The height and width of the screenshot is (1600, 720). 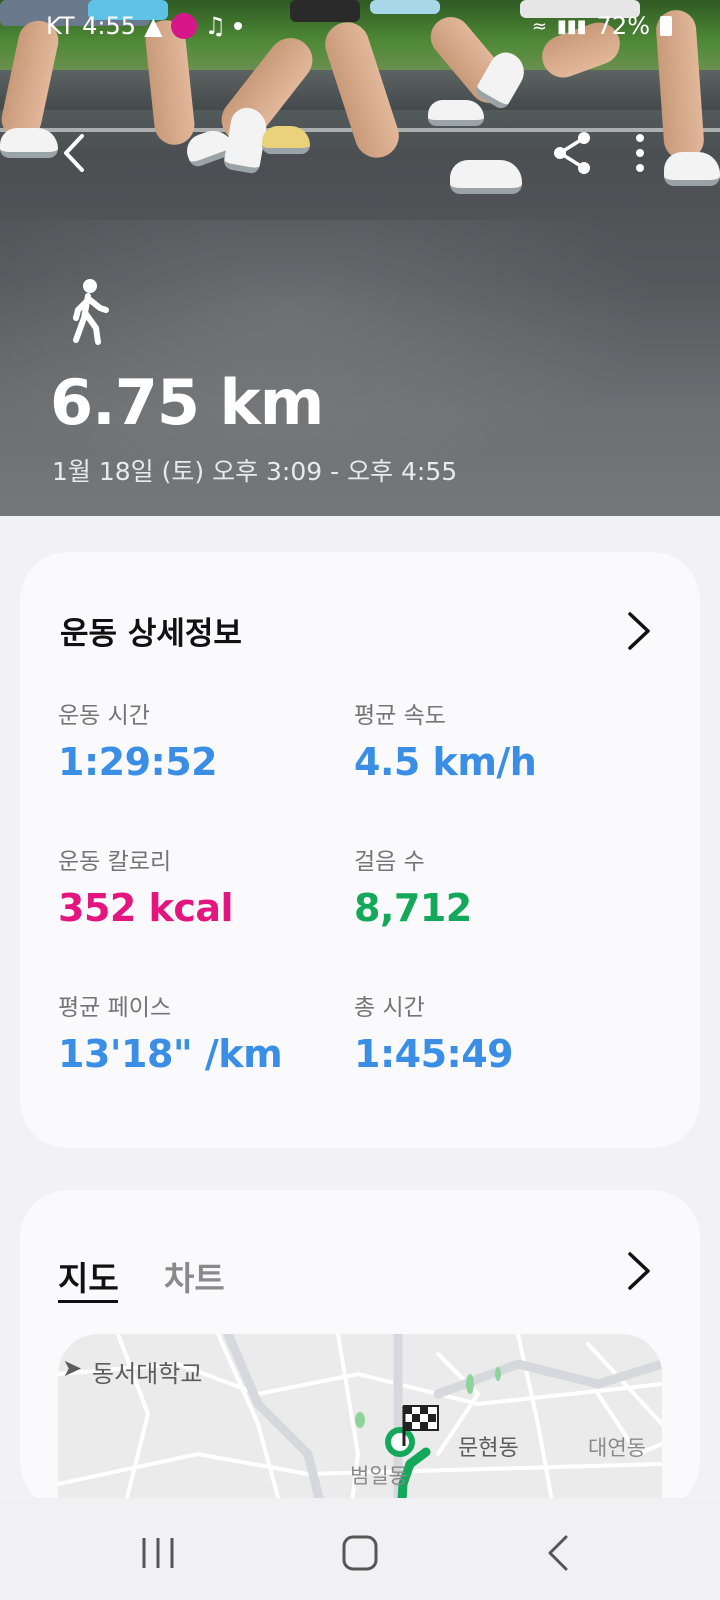 I want to click on total-distance: 6.75 km, so click(x=187, y=402).